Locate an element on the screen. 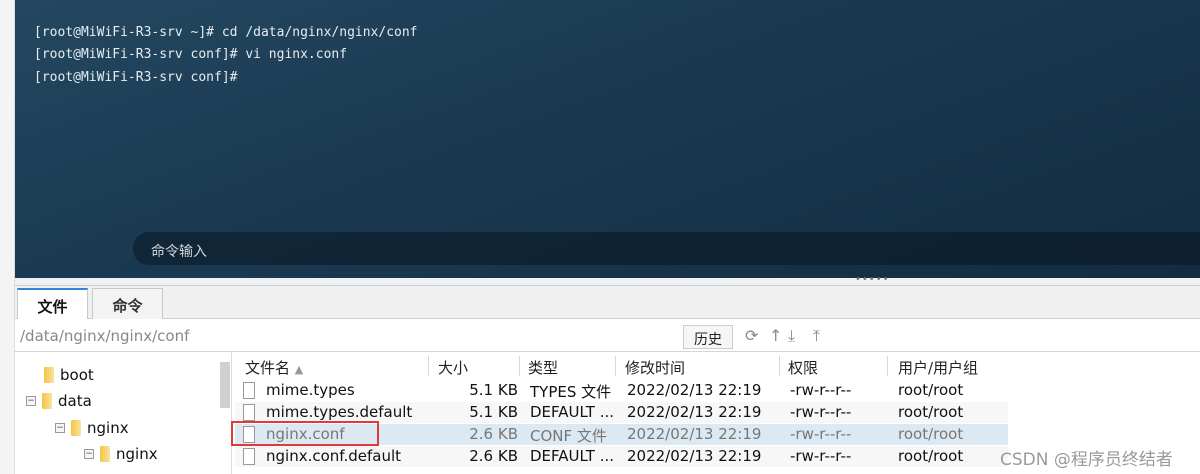 Image resolution: width=1200 pixels, height=474 pixels. file-name: mime.types is located at coordinates (310, 390).